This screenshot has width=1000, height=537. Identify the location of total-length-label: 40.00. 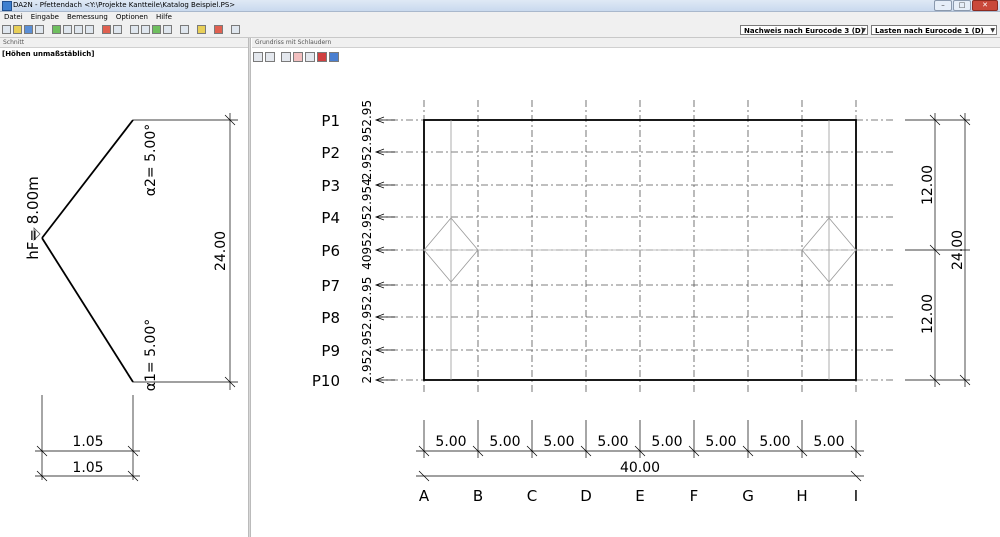
(640, 468).